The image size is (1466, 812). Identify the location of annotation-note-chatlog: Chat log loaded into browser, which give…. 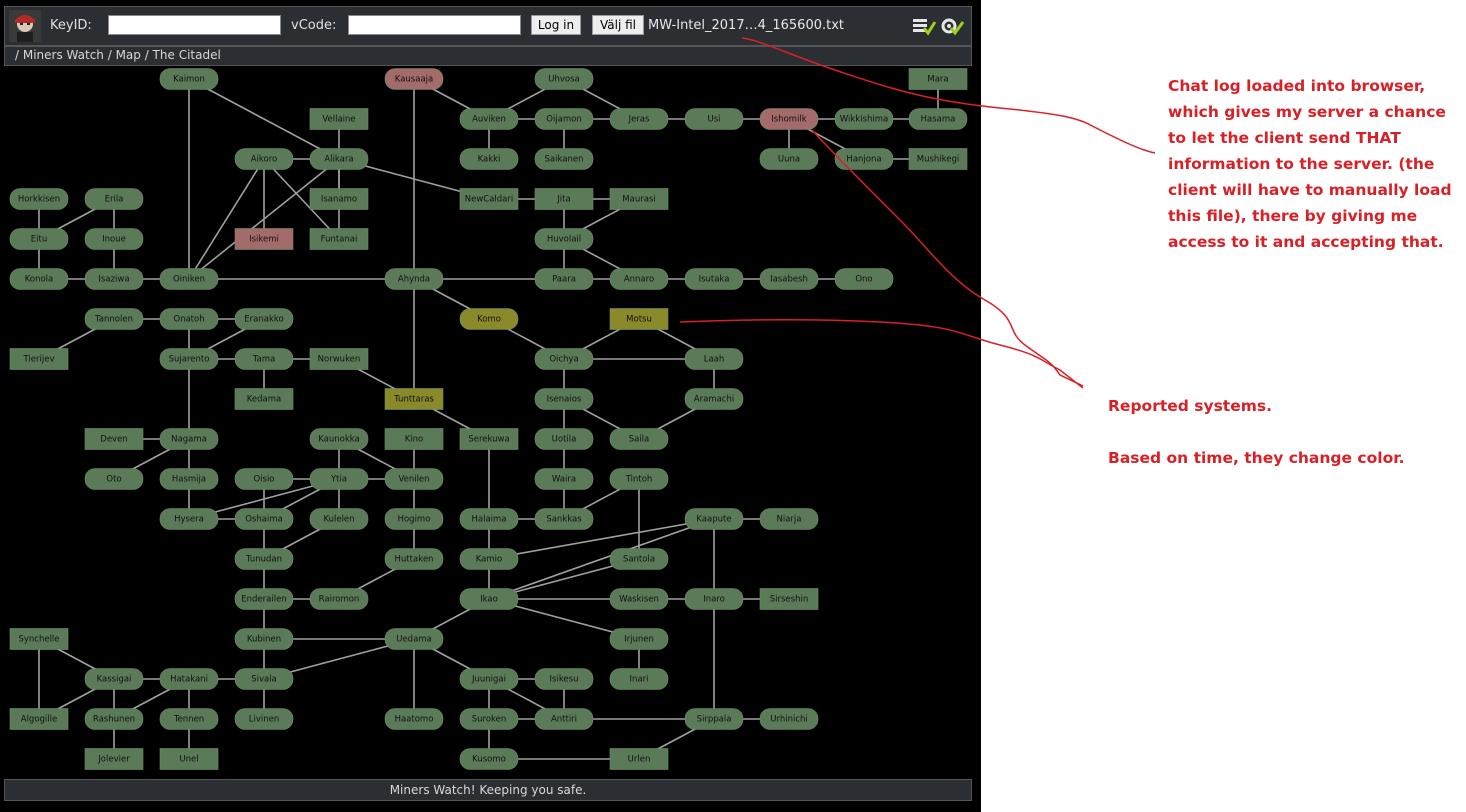
(1310, 164).